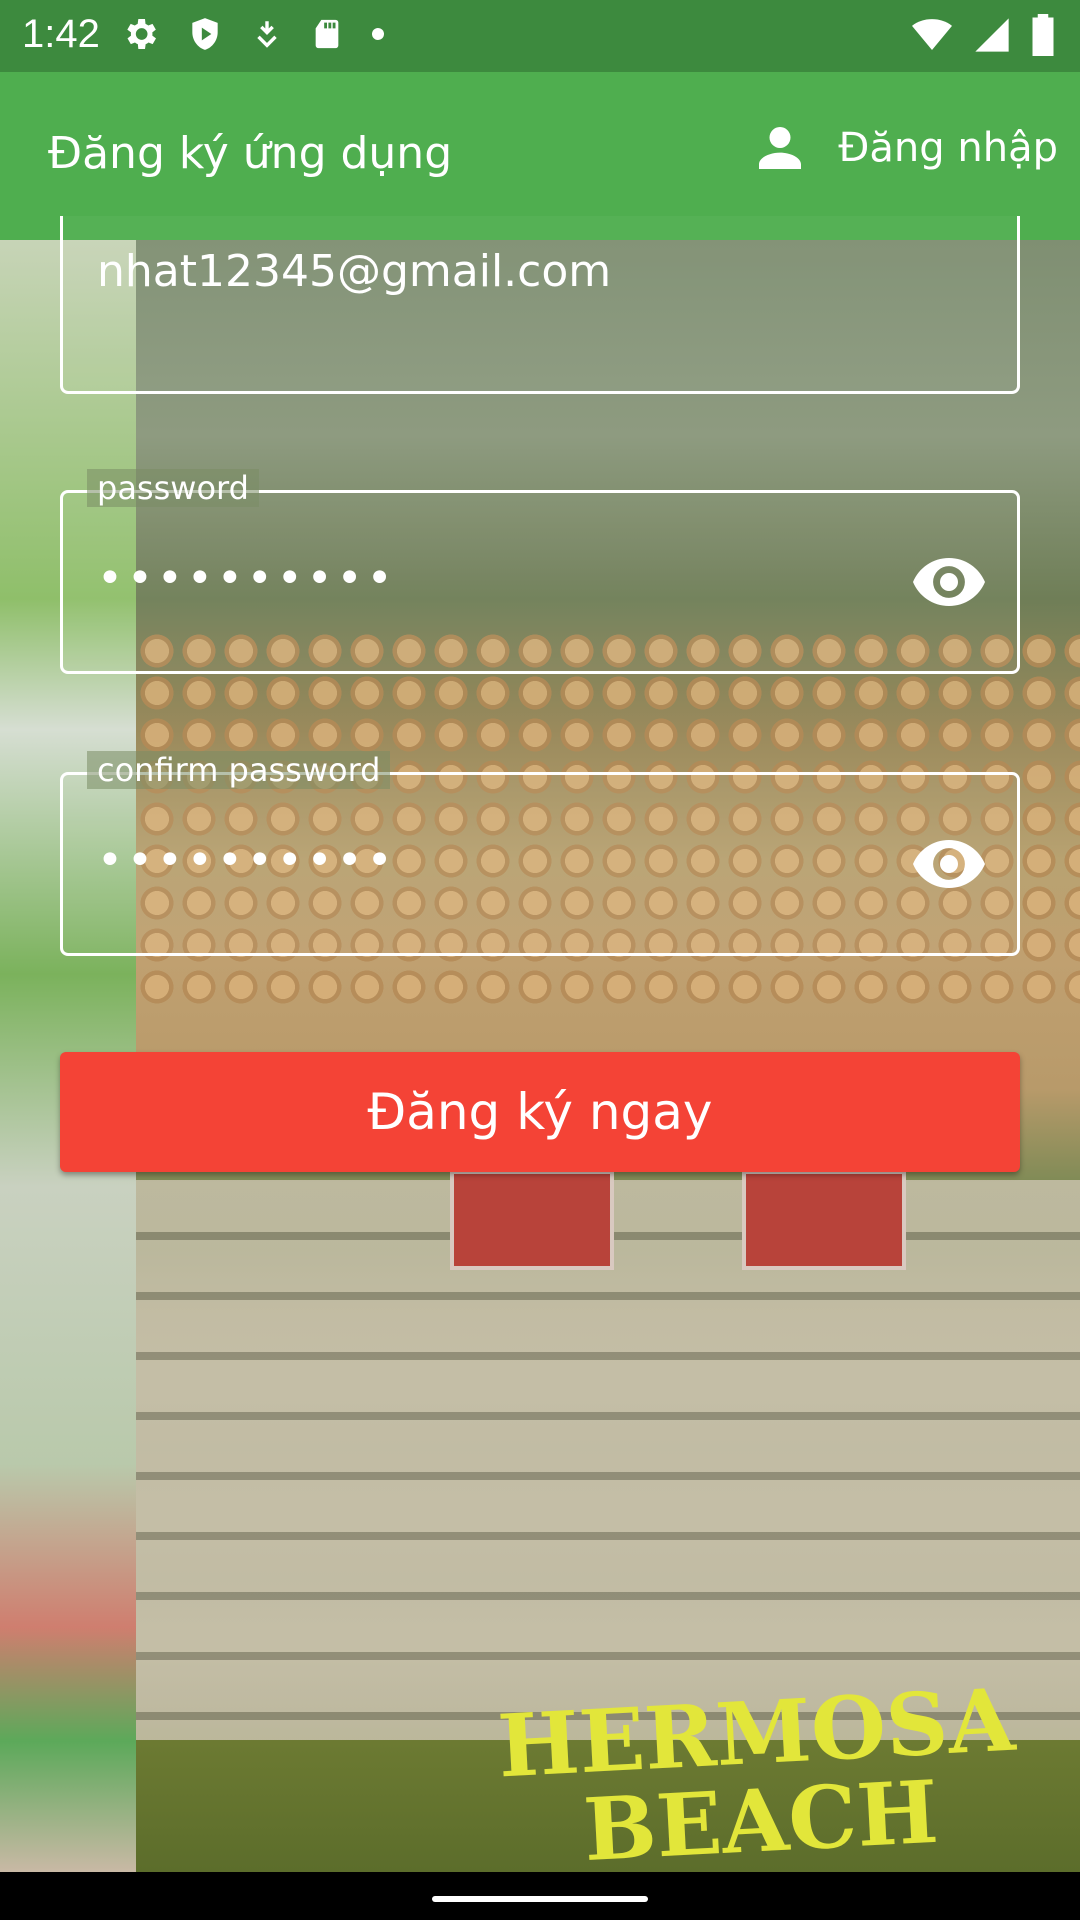 The image size is (1080, 1920). Describe the element at coordinates (540, 1899) in the screenshot. I see `home-gesture-handle` at that location.